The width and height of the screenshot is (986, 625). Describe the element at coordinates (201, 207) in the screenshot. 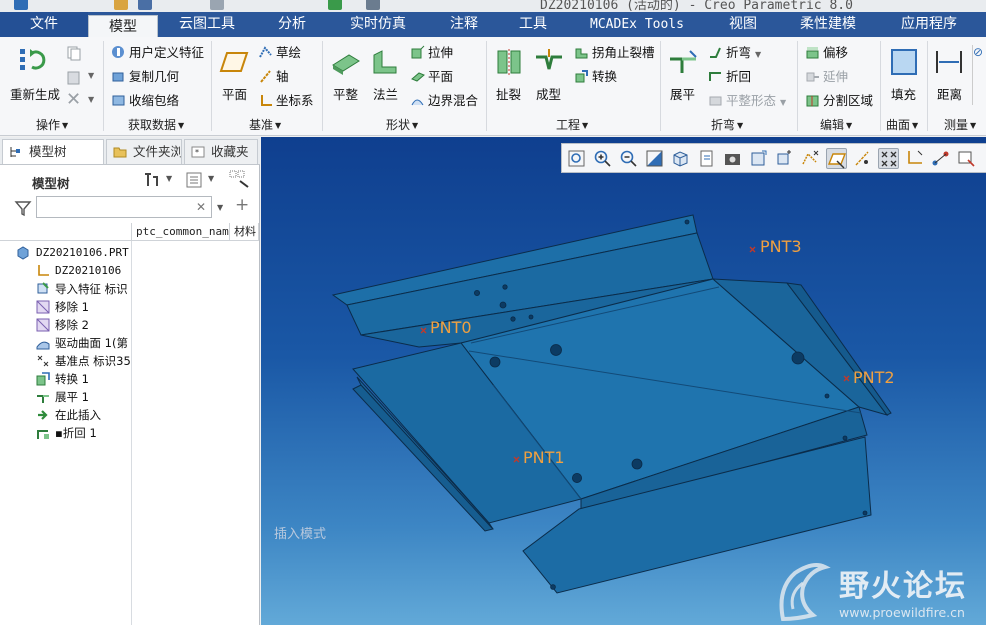

I see `clear-icon: ✕` at that location.